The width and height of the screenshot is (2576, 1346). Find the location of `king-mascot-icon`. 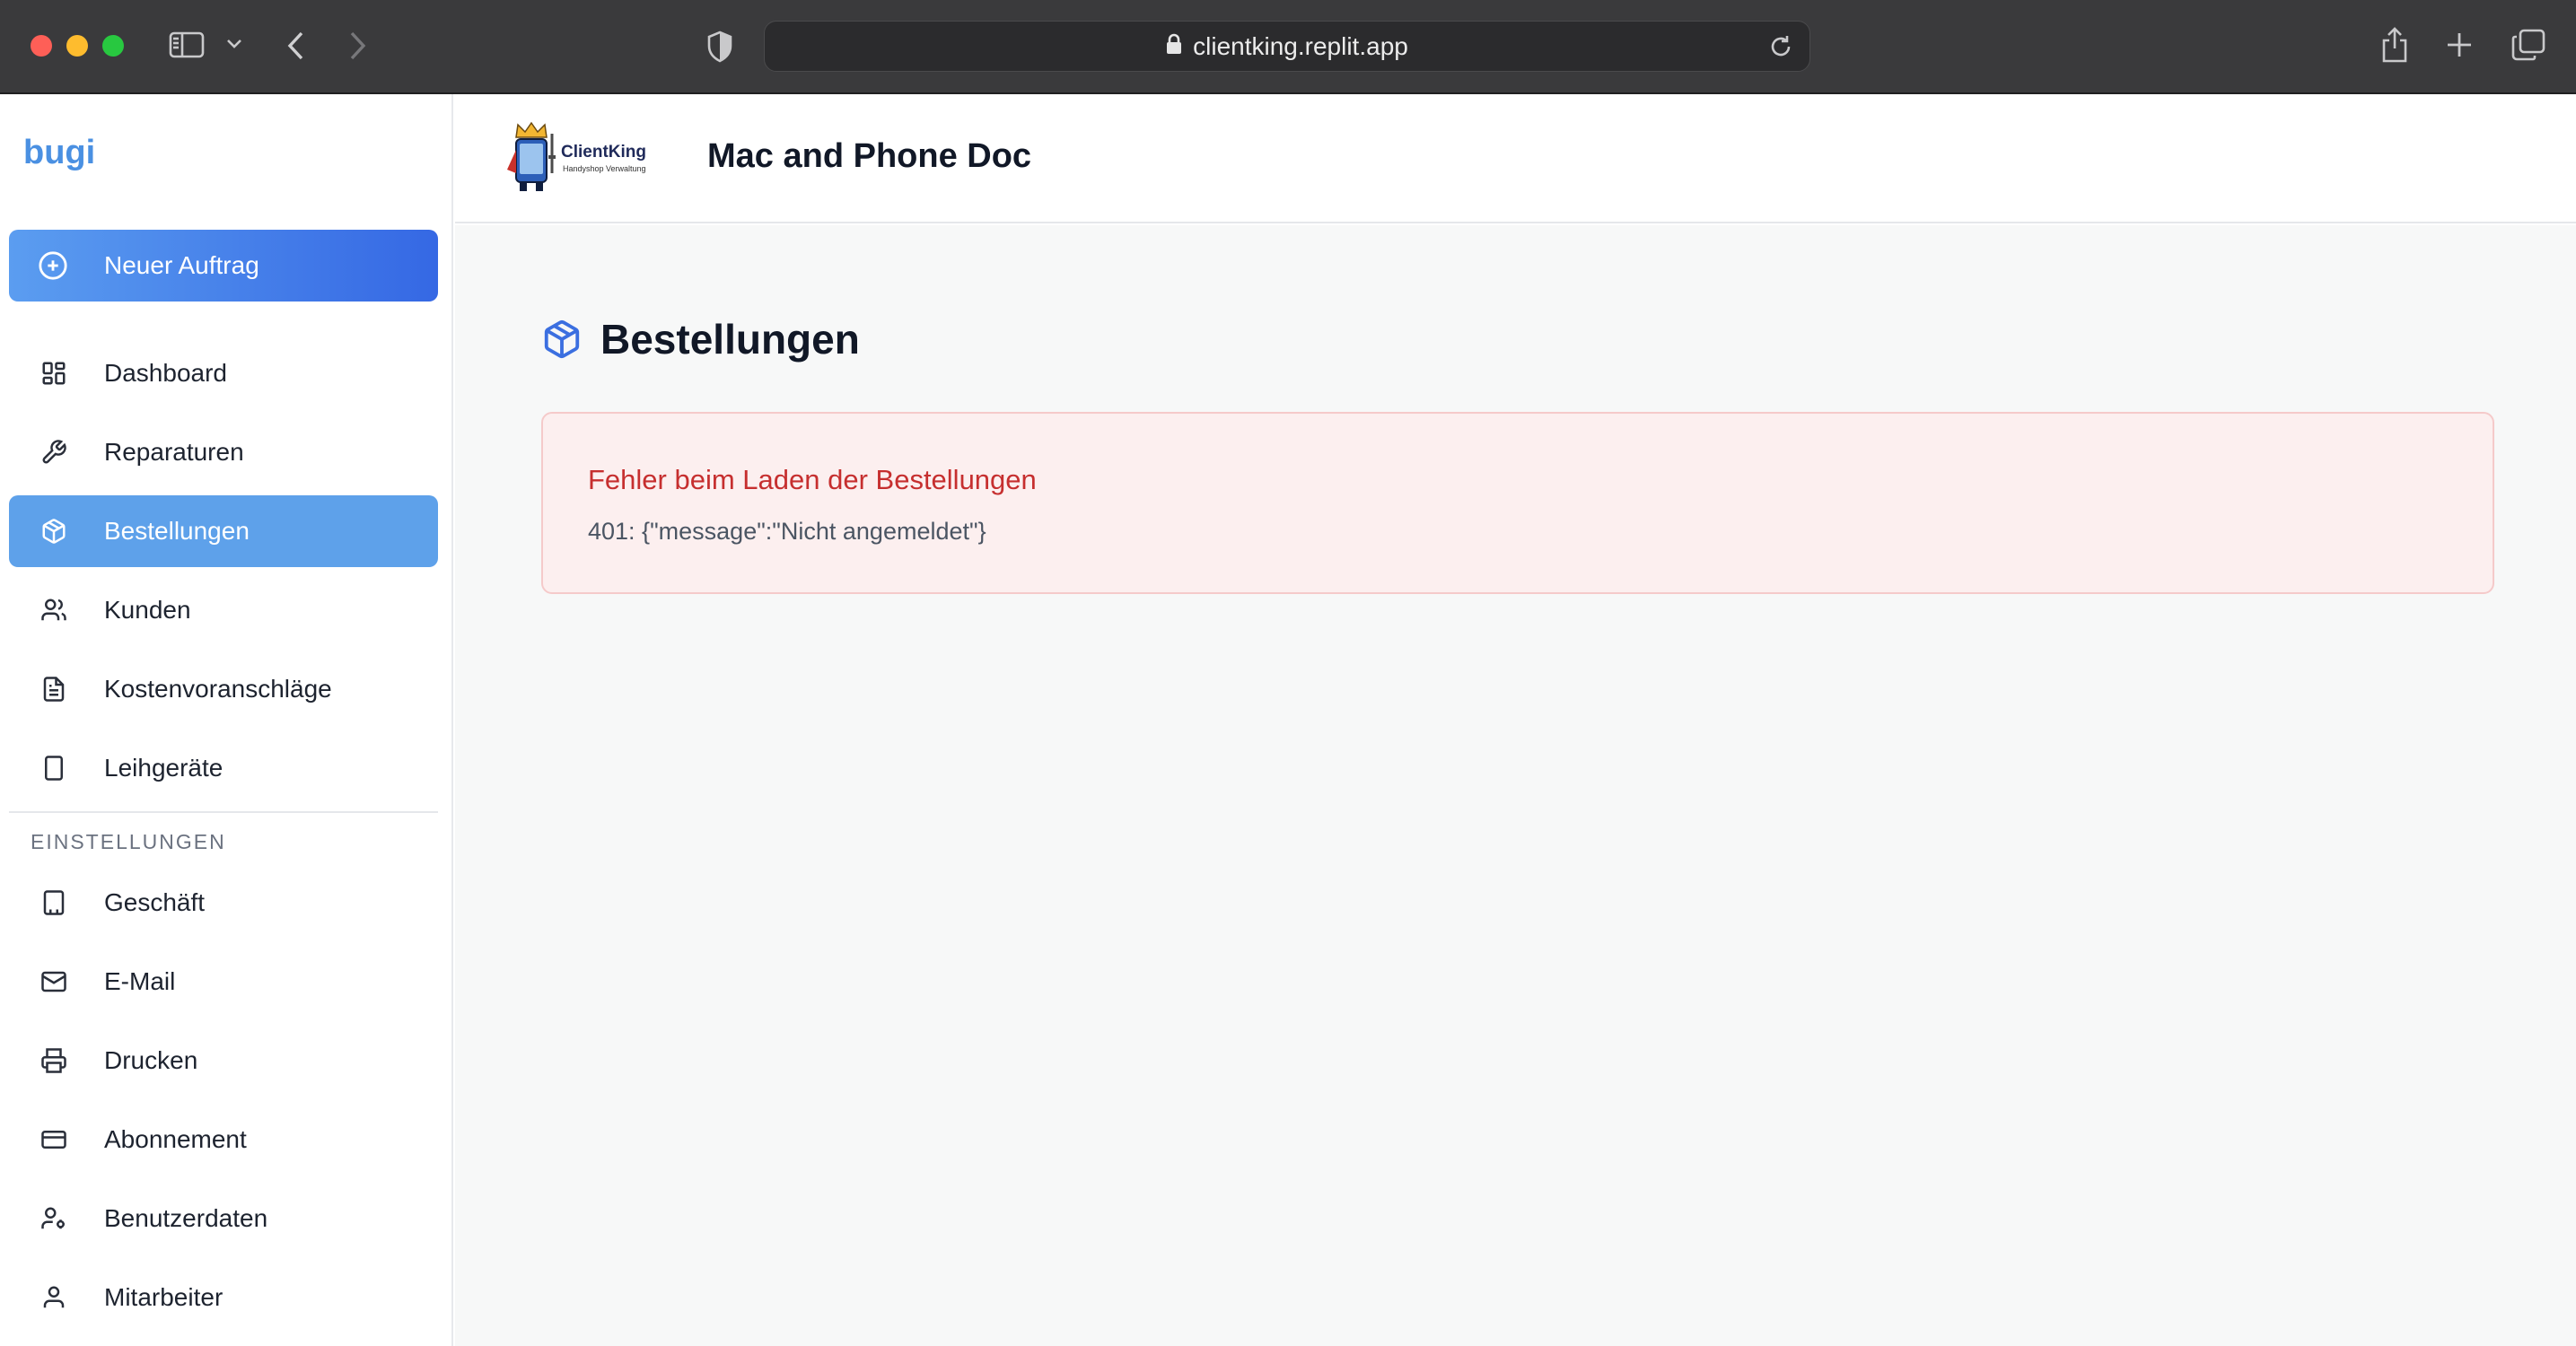

king-mascot-icon is located at coordinates (531, 156).